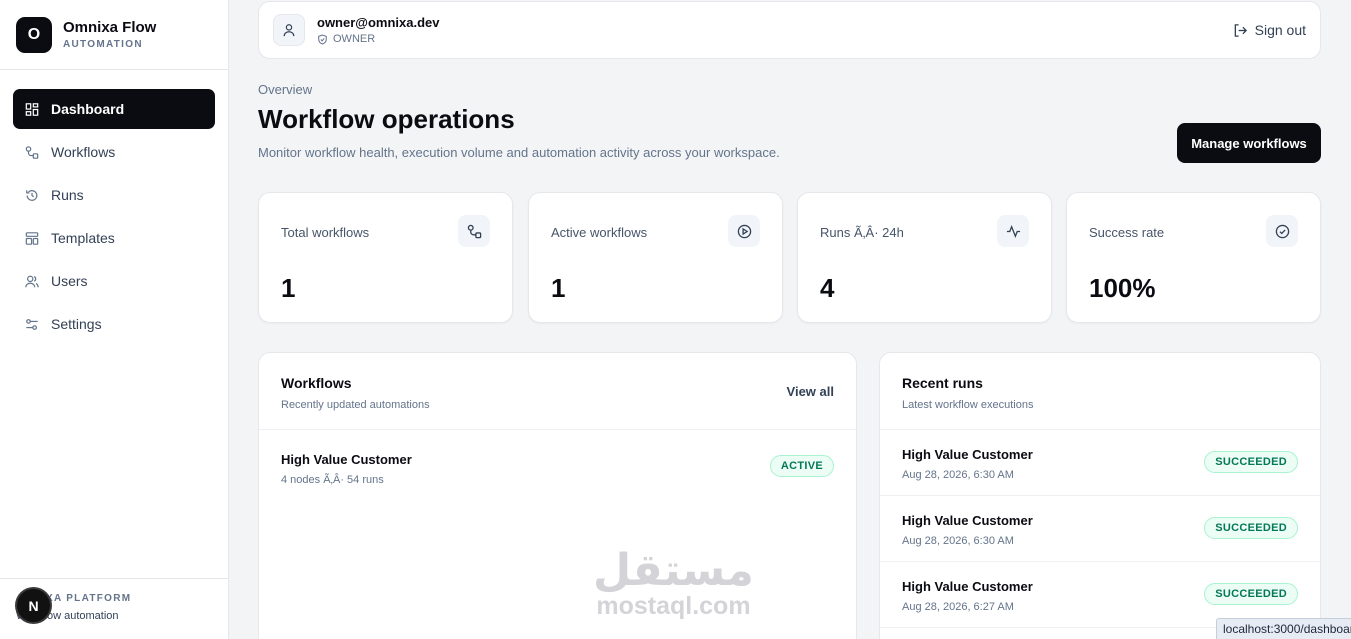 Image resolution: width=1351 pixels, height=639 pixels. I want to click on stat-label: Active workflows, so click(599, 232).